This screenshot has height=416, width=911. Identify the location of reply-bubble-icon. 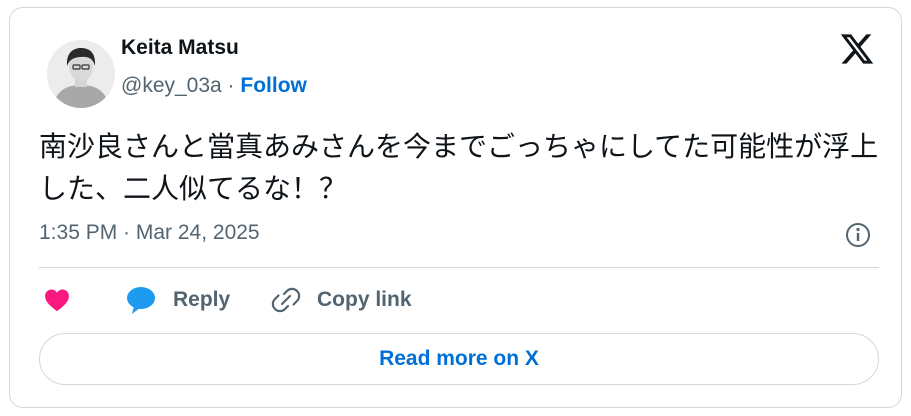
(141, 300).